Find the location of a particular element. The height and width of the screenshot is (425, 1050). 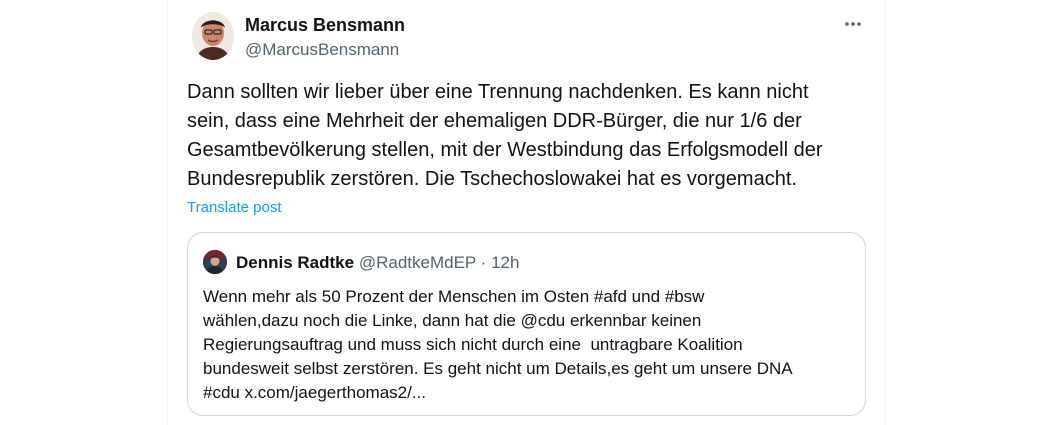

quoted-author-name: Dennis Radtke is located at coordinates (295, 262).